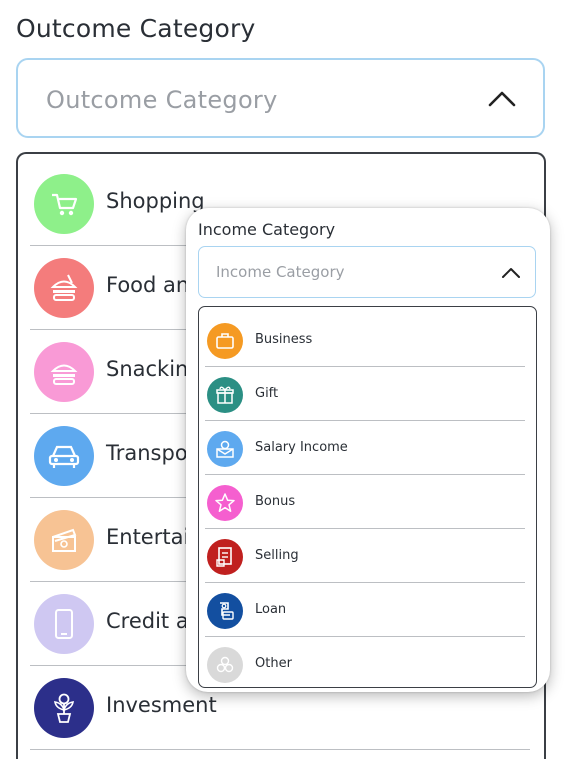 The image size is (569, 759). Describe the element at coordinates (301, 447) in the screenshot. I see `income-item-label: Salary Income` at that location.